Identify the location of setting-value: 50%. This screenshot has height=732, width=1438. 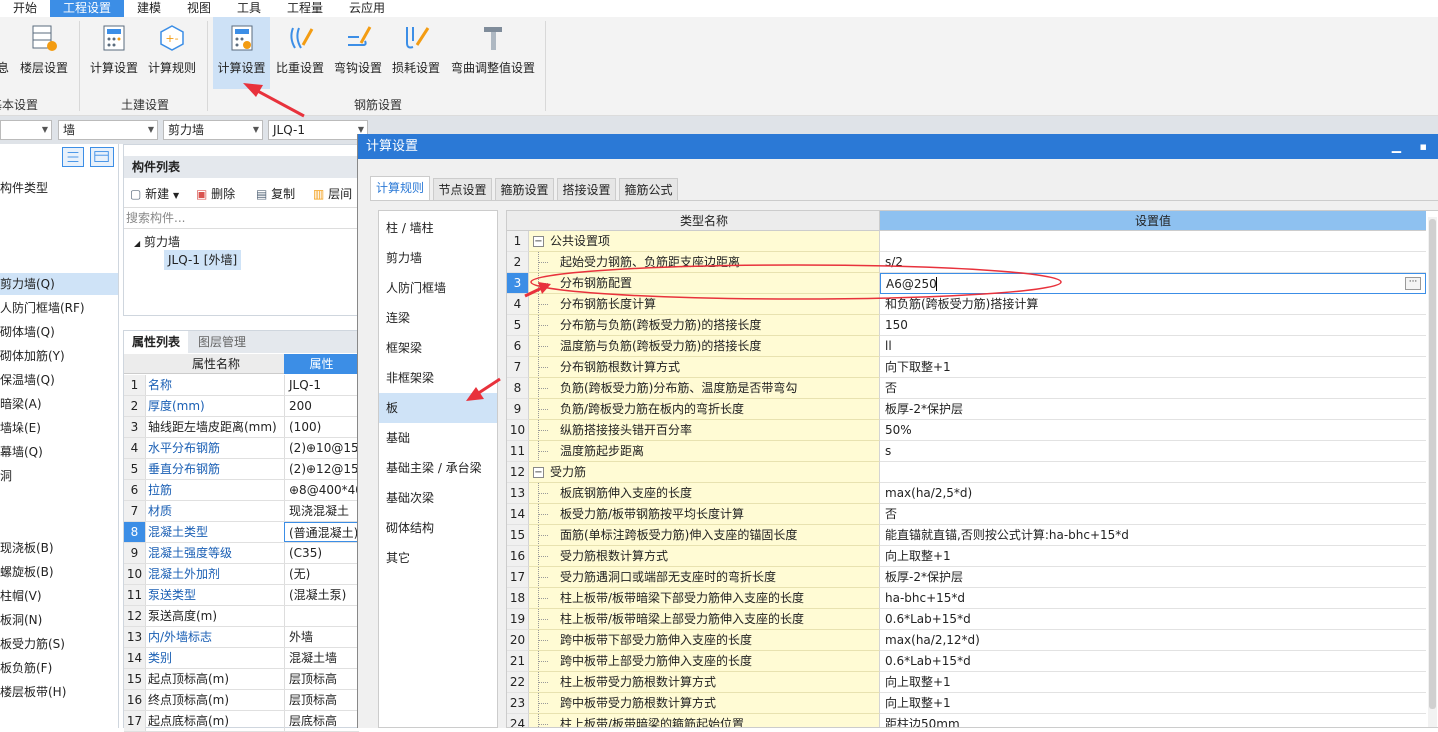
(1153, 430).